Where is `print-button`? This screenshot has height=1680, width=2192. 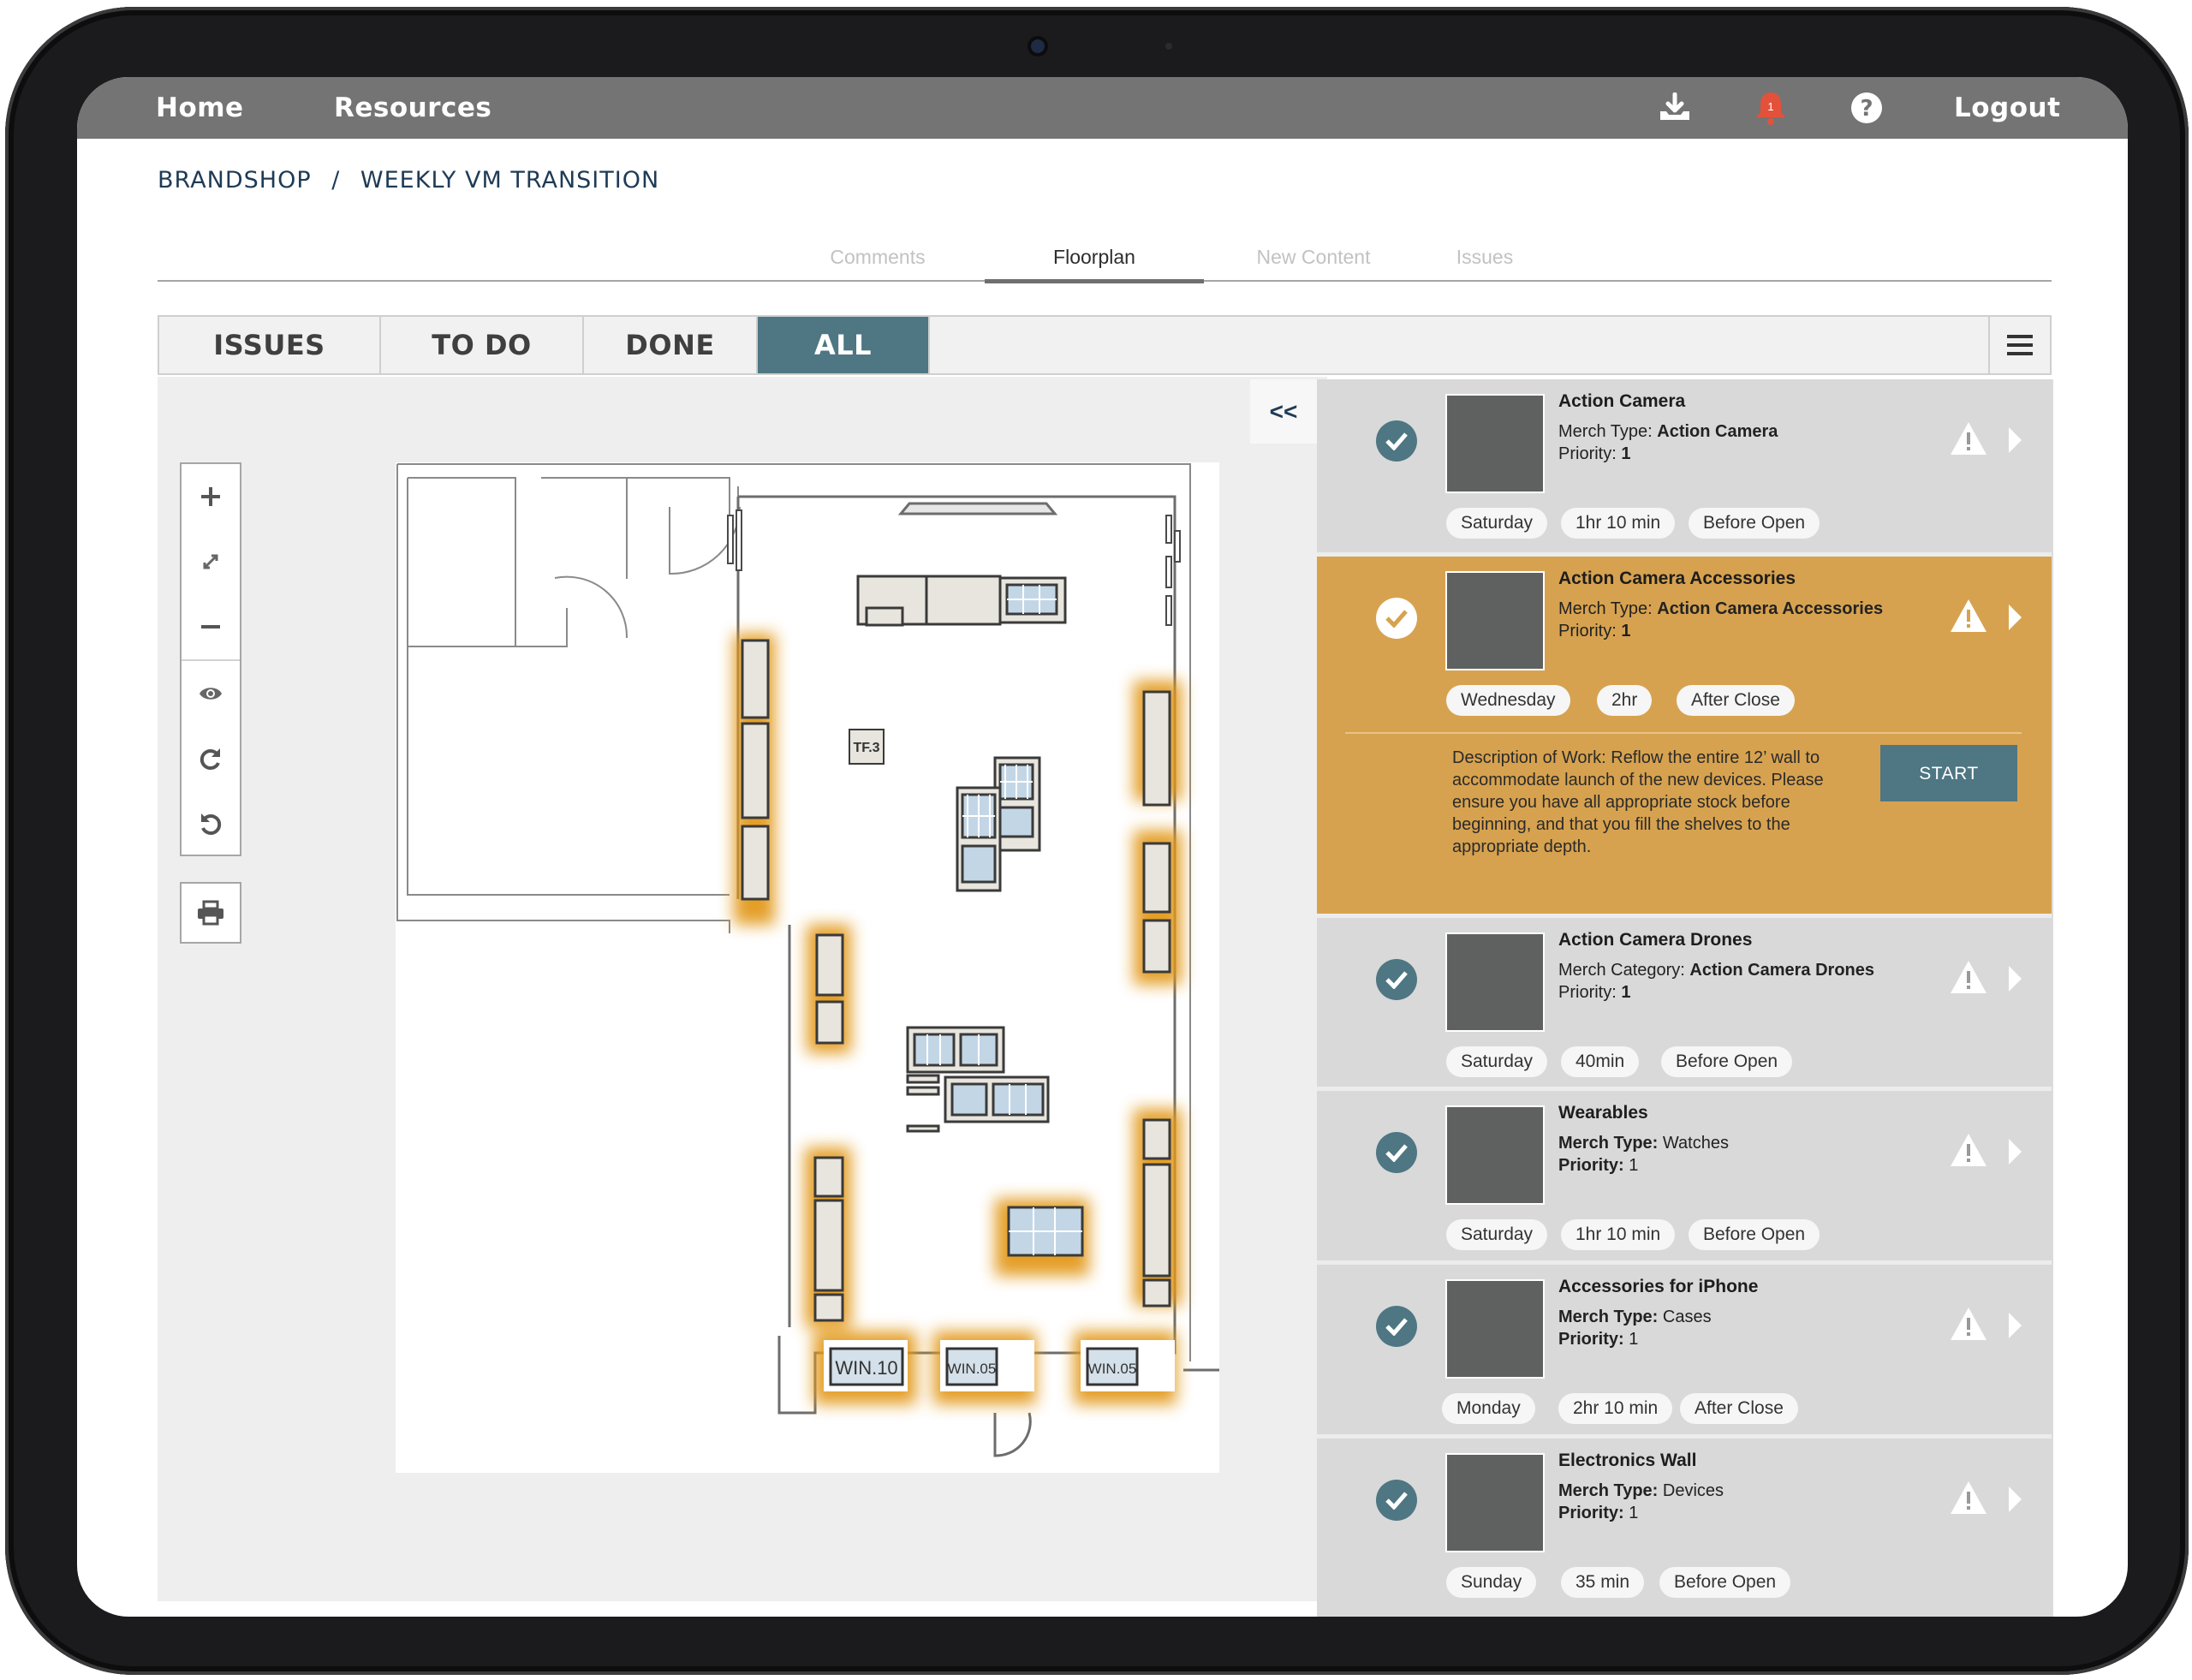
print-button is located at coordinates (210, 913).